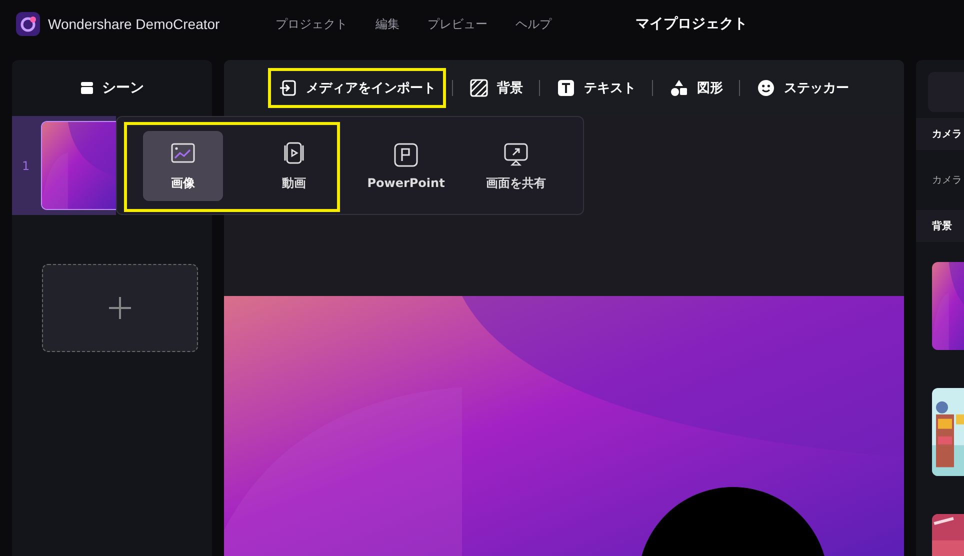 This screenshot has width=964, height=556. Describe the element at coordinates (766, 88) in the screenshot. I see `smiley-icon` at that location.